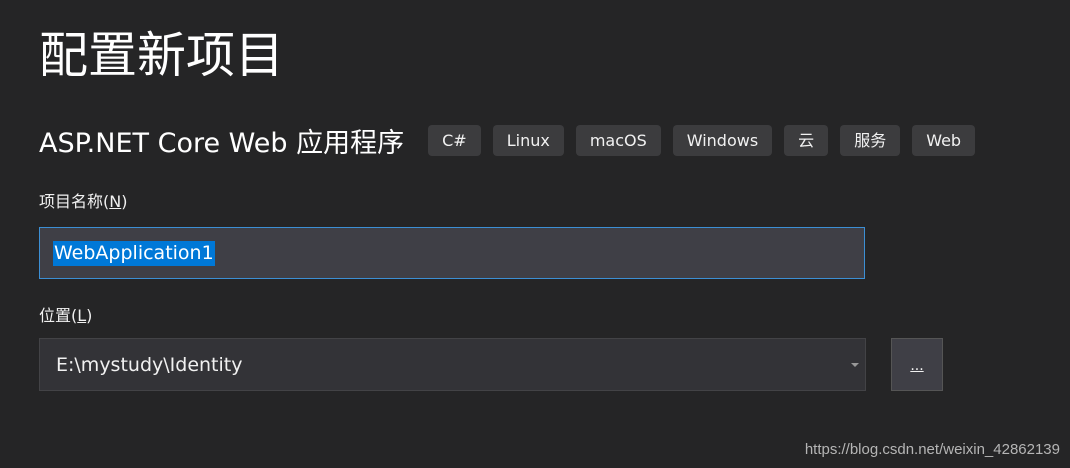 The height and width of the screenshot is (468, 1070). I want to click on tag-web: Web, so click(944, 140).